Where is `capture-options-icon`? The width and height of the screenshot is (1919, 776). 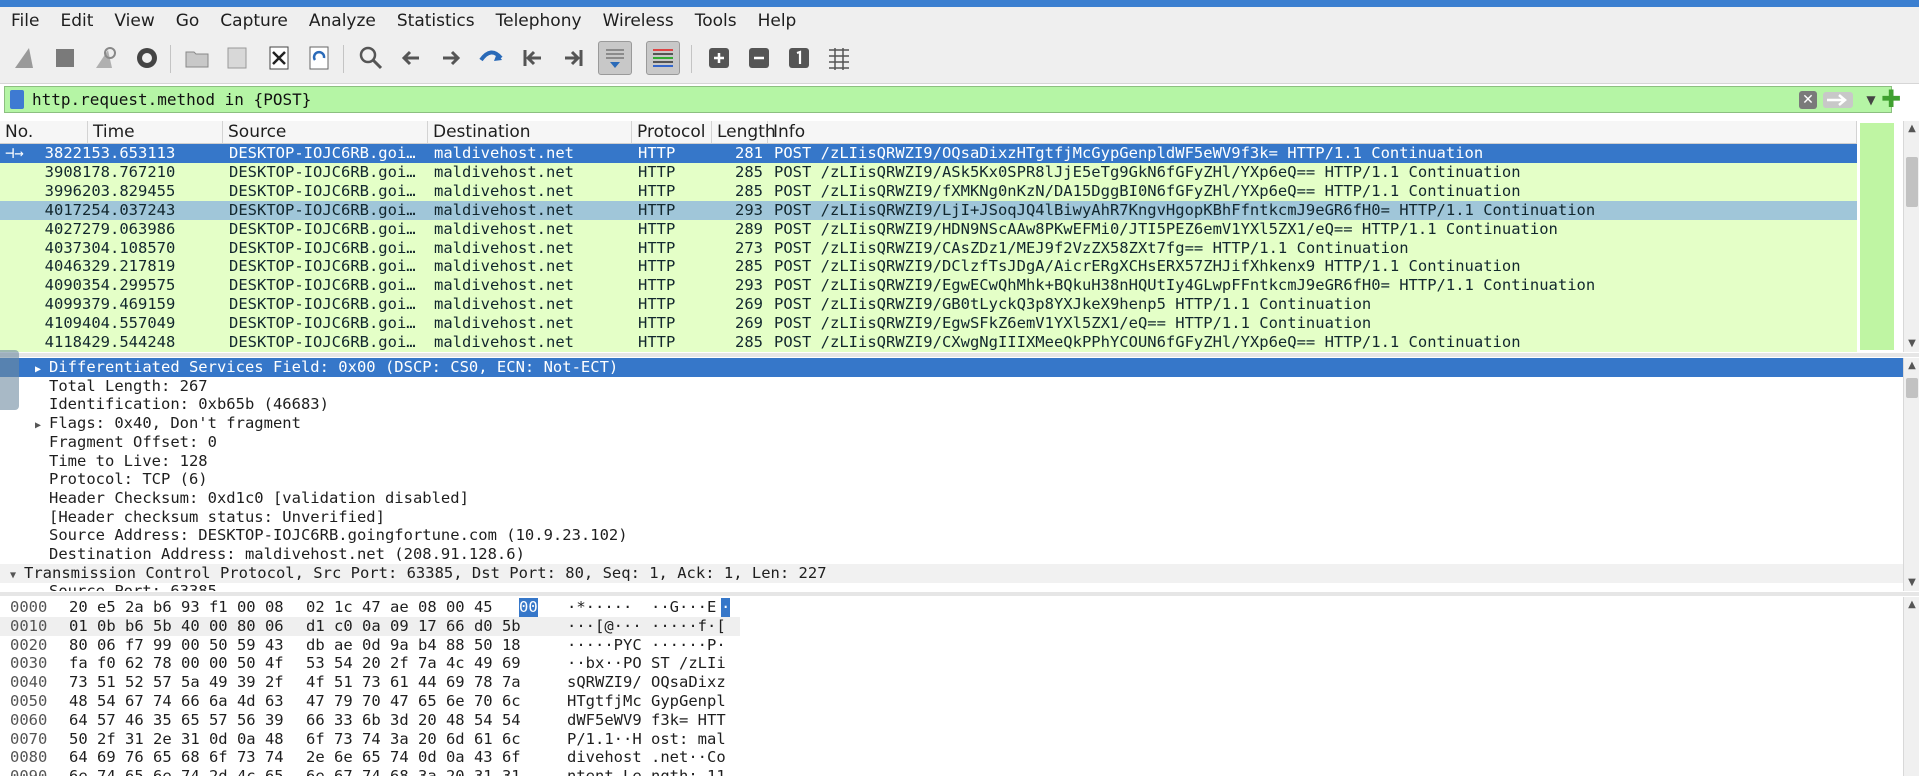
capture-options-icon is located at coordinates (147, 58).